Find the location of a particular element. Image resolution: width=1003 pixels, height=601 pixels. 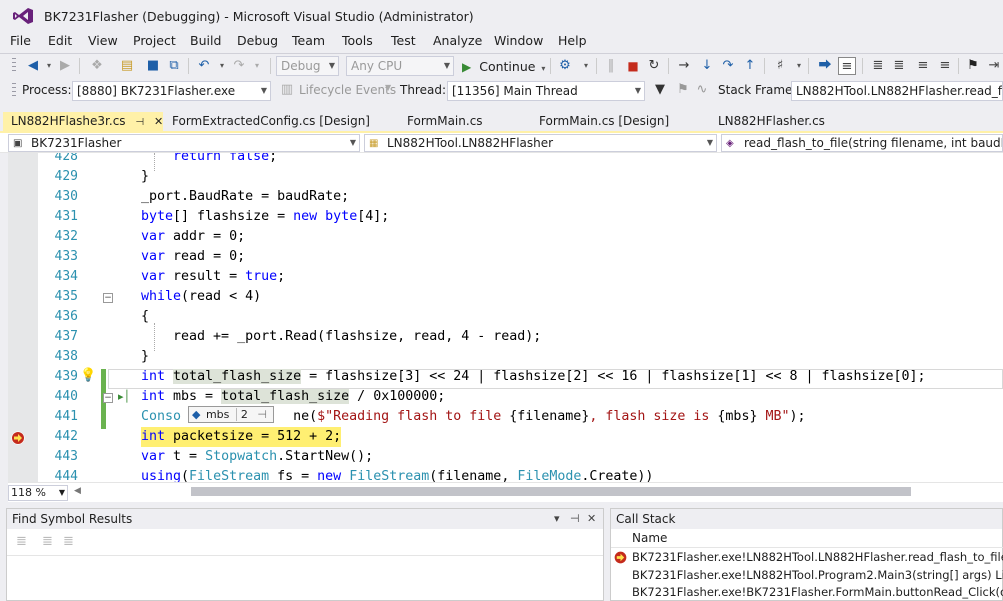

menu-project: Project is located at coordinates (154, 40).